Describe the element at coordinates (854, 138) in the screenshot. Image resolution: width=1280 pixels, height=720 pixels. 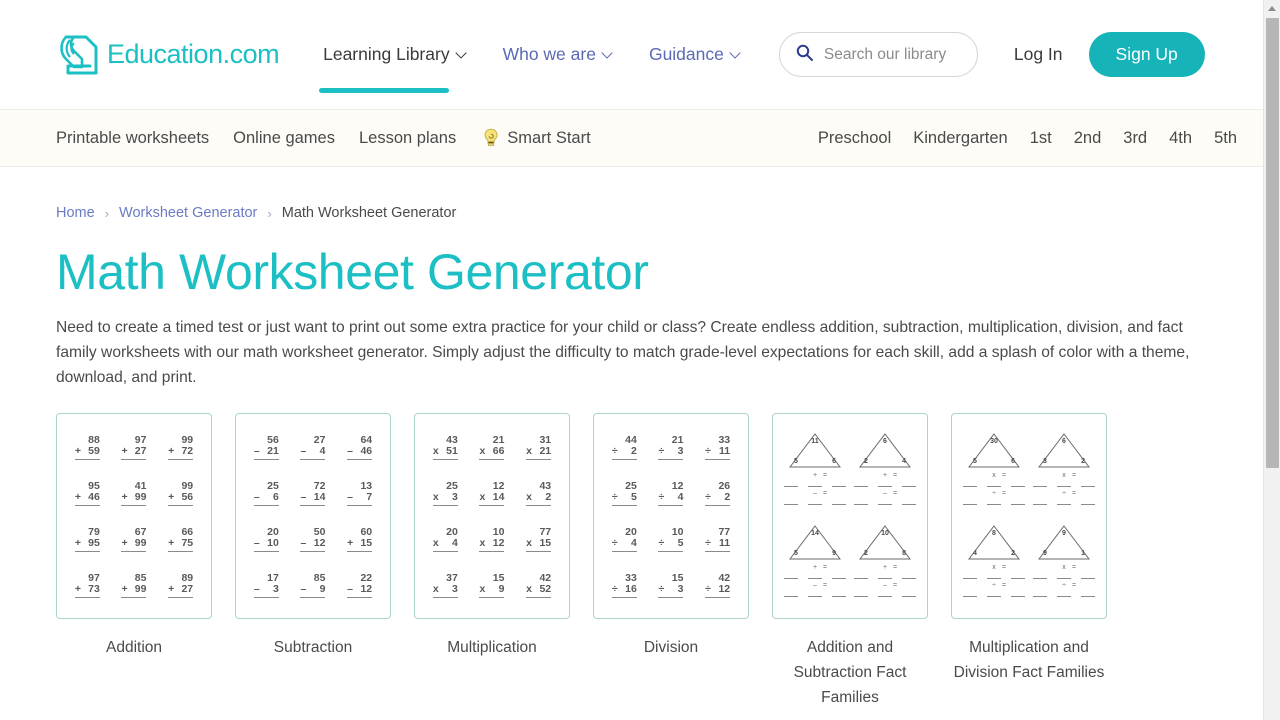
I see `grade-preschool: Preschool` at that location.